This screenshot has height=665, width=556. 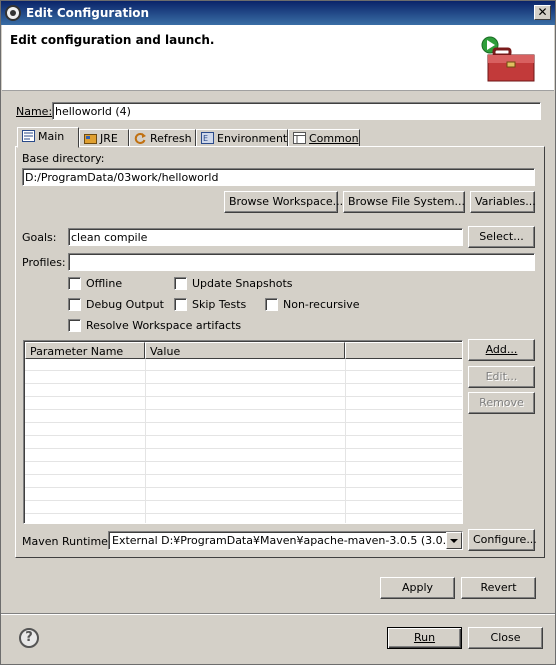 I want to click on footer-separator, so click(x=278, y=614).